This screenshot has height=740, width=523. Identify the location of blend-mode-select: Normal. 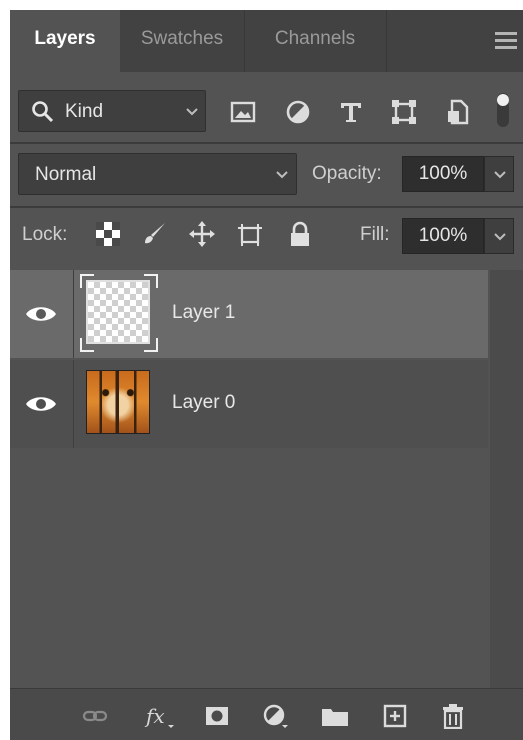
(157, 174).